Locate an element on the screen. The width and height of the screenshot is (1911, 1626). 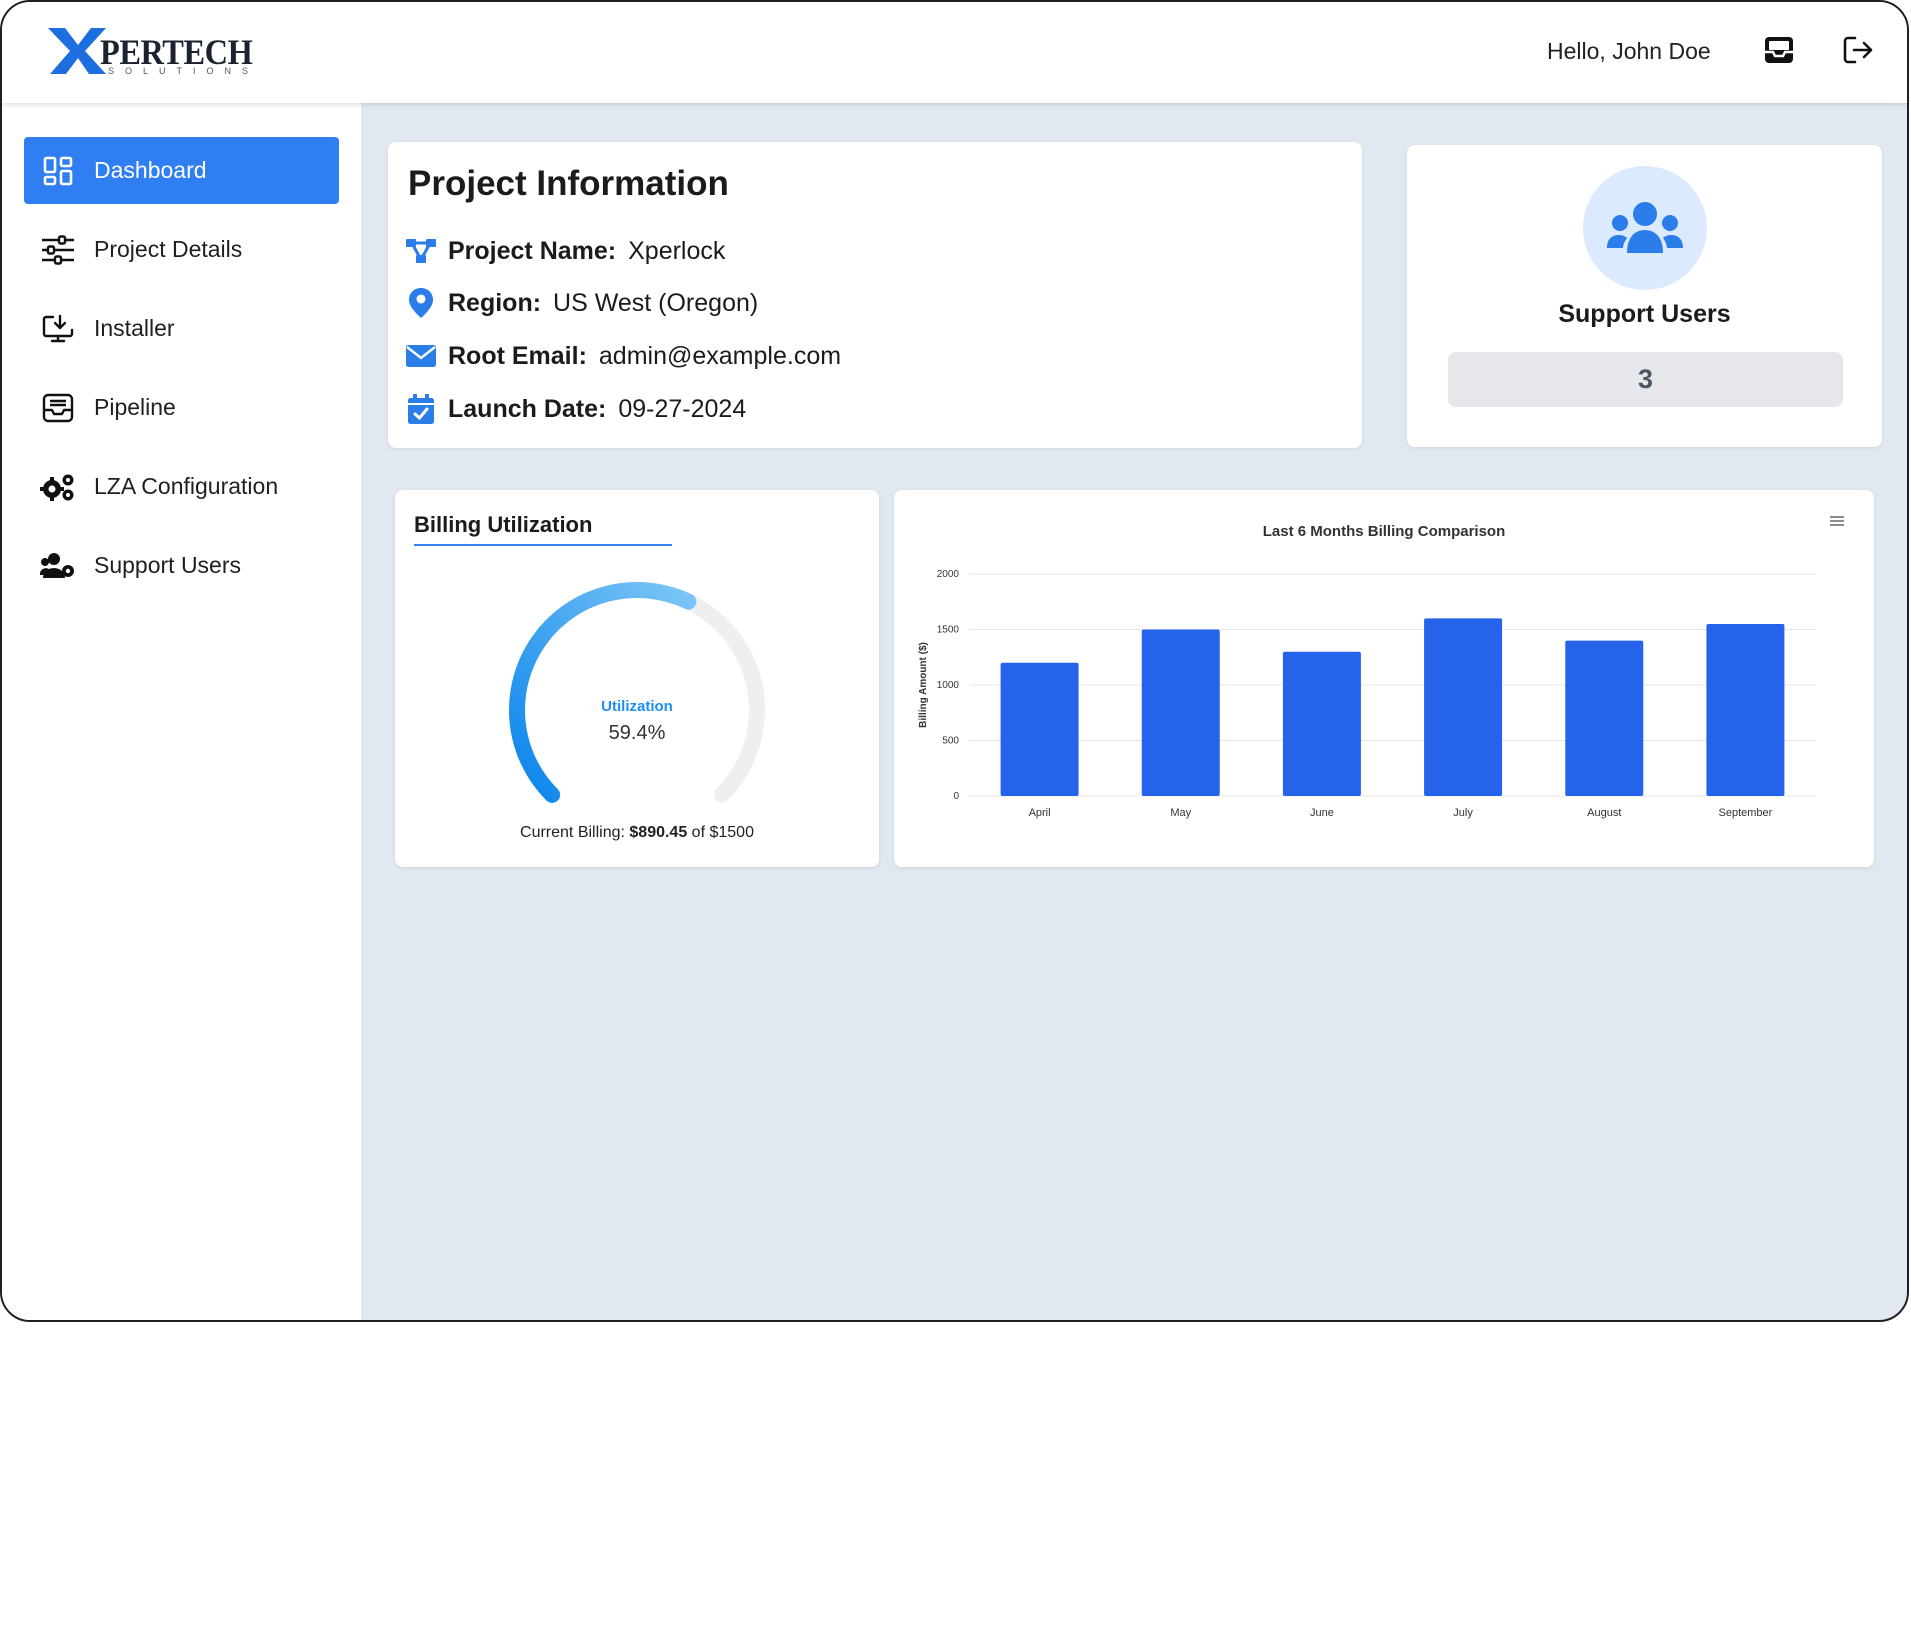
support-users-avatar is located at coordinates (1645, 228).